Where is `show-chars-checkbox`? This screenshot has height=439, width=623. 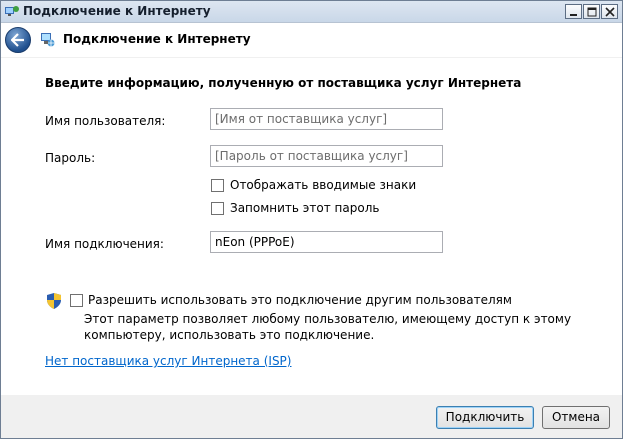
show-chars-checkbox is located at coordinates (217, 185).